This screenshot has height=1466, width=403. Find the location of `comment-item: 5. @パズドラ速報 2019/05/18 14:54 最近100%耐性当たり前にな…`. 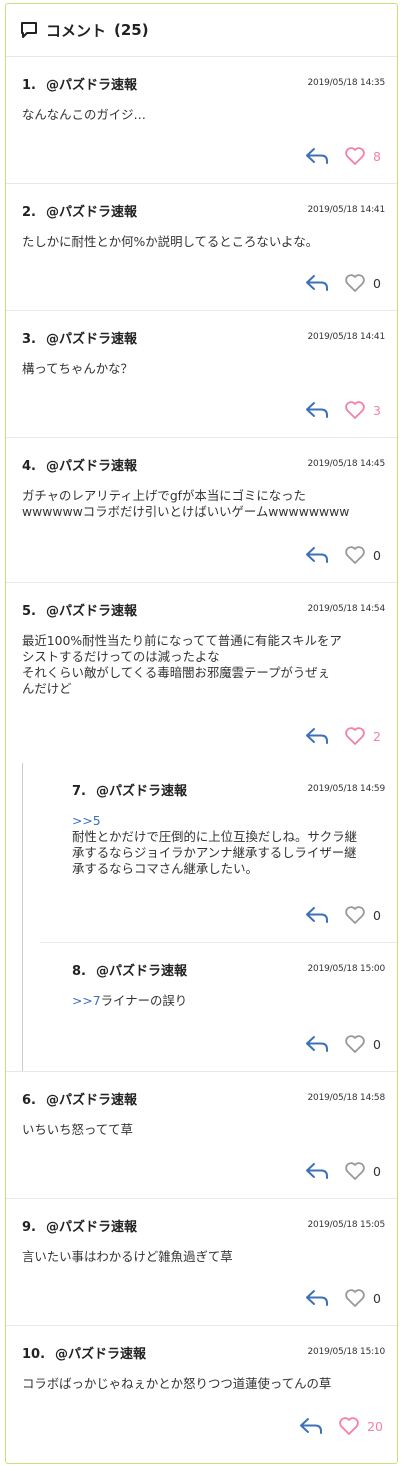

comment-item: 5. @パズドラ速報 2019/05/18 14:54 最近100%耐性当たり前にな… is located at coordinates (201, 673).